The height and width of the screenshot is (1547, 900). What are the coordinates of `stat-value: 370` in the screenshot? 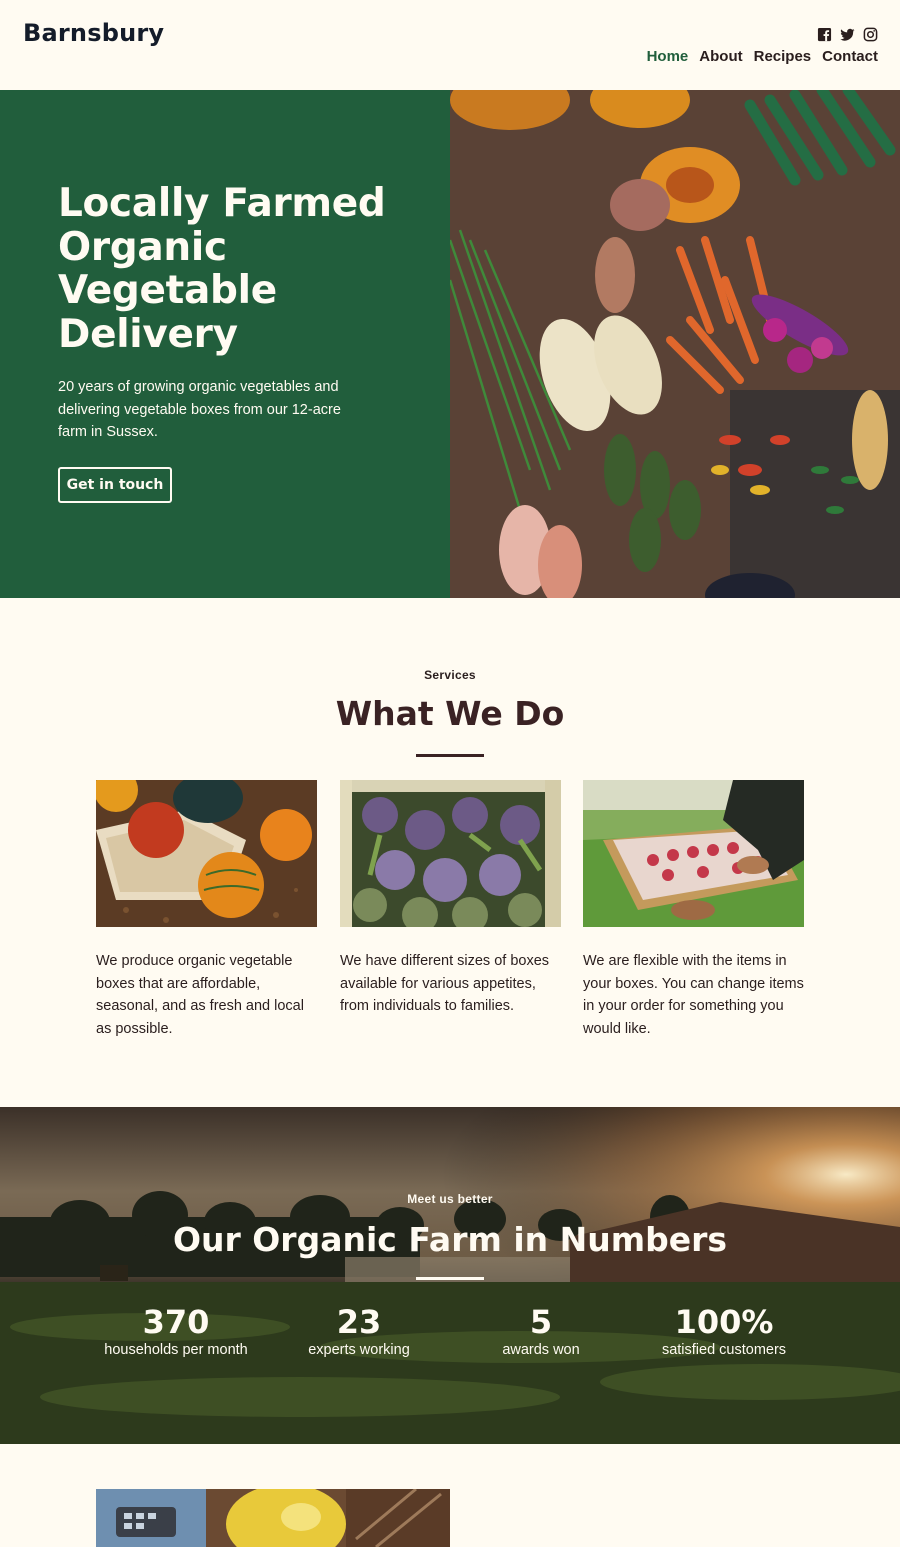 It's located at (176, 1322).